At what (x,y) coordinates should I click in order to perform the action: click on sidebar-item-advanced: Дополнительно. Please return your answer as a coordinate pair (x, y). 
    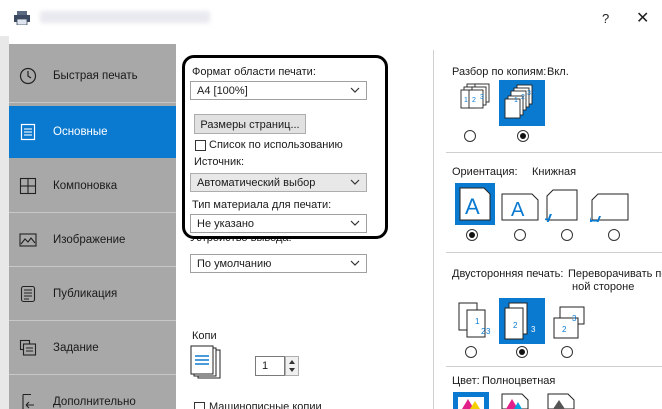
    Looking at the image, I should click on (92, 392).